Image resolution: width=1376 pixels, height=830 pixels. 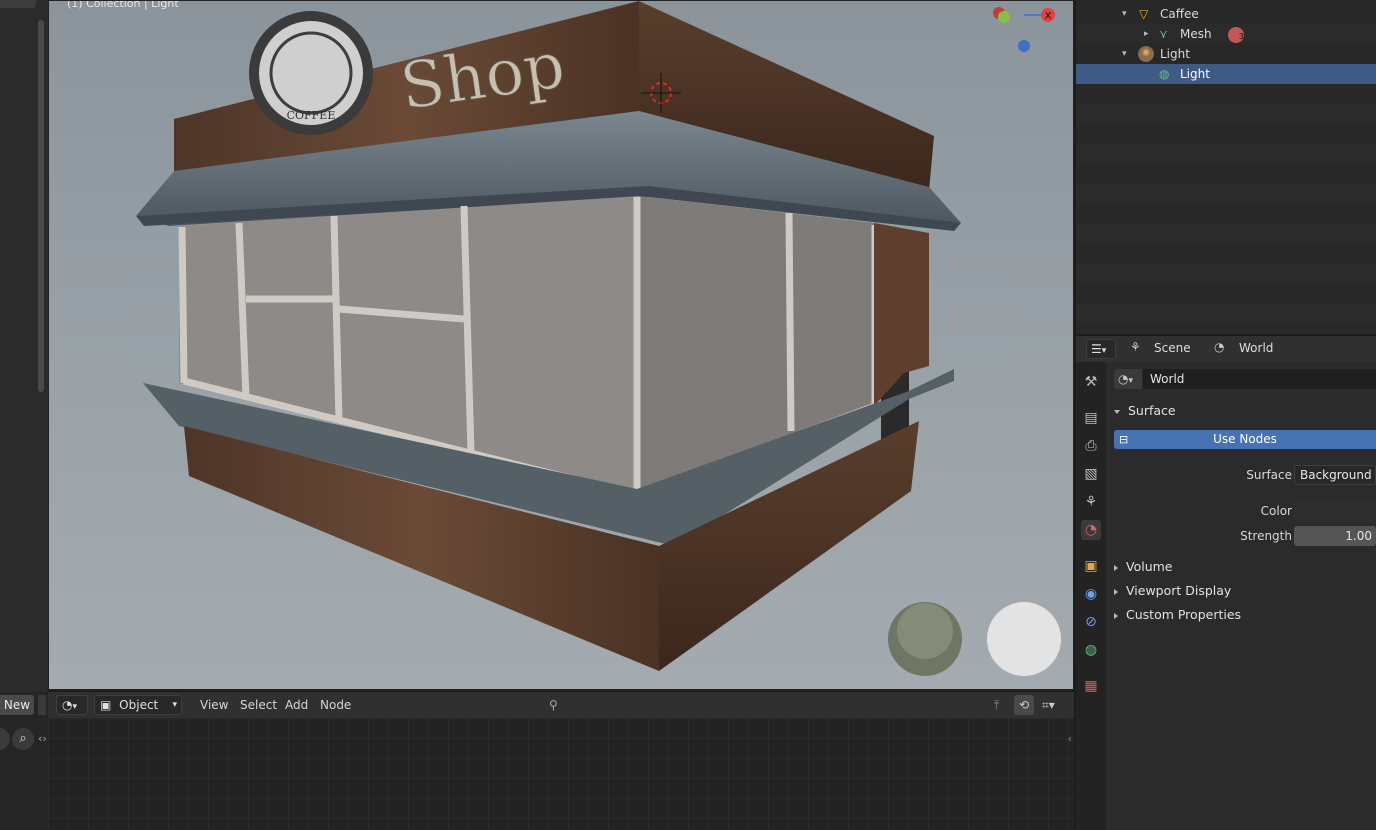 What do you see at coordinates (5, 739) in the screenshot?
I see `pan-button` at bounding box center [5, 739].